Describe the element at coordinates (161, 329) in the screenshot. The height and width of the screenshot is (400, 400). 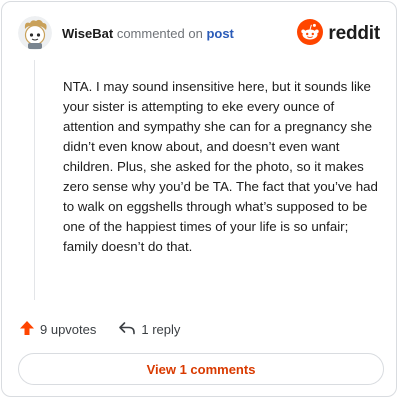
I see `reply-count: 1 reply` at that location.